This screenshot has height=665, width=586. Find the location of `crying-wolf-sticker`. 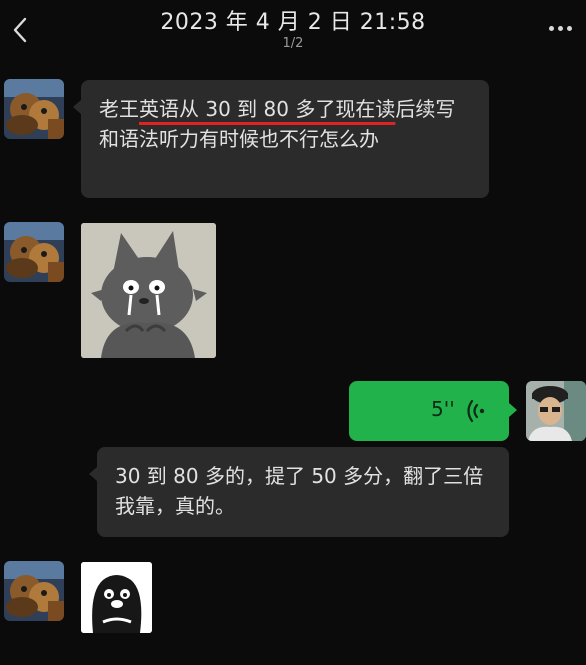

crying-wolf-sticker is located at coordinates (148, 290).